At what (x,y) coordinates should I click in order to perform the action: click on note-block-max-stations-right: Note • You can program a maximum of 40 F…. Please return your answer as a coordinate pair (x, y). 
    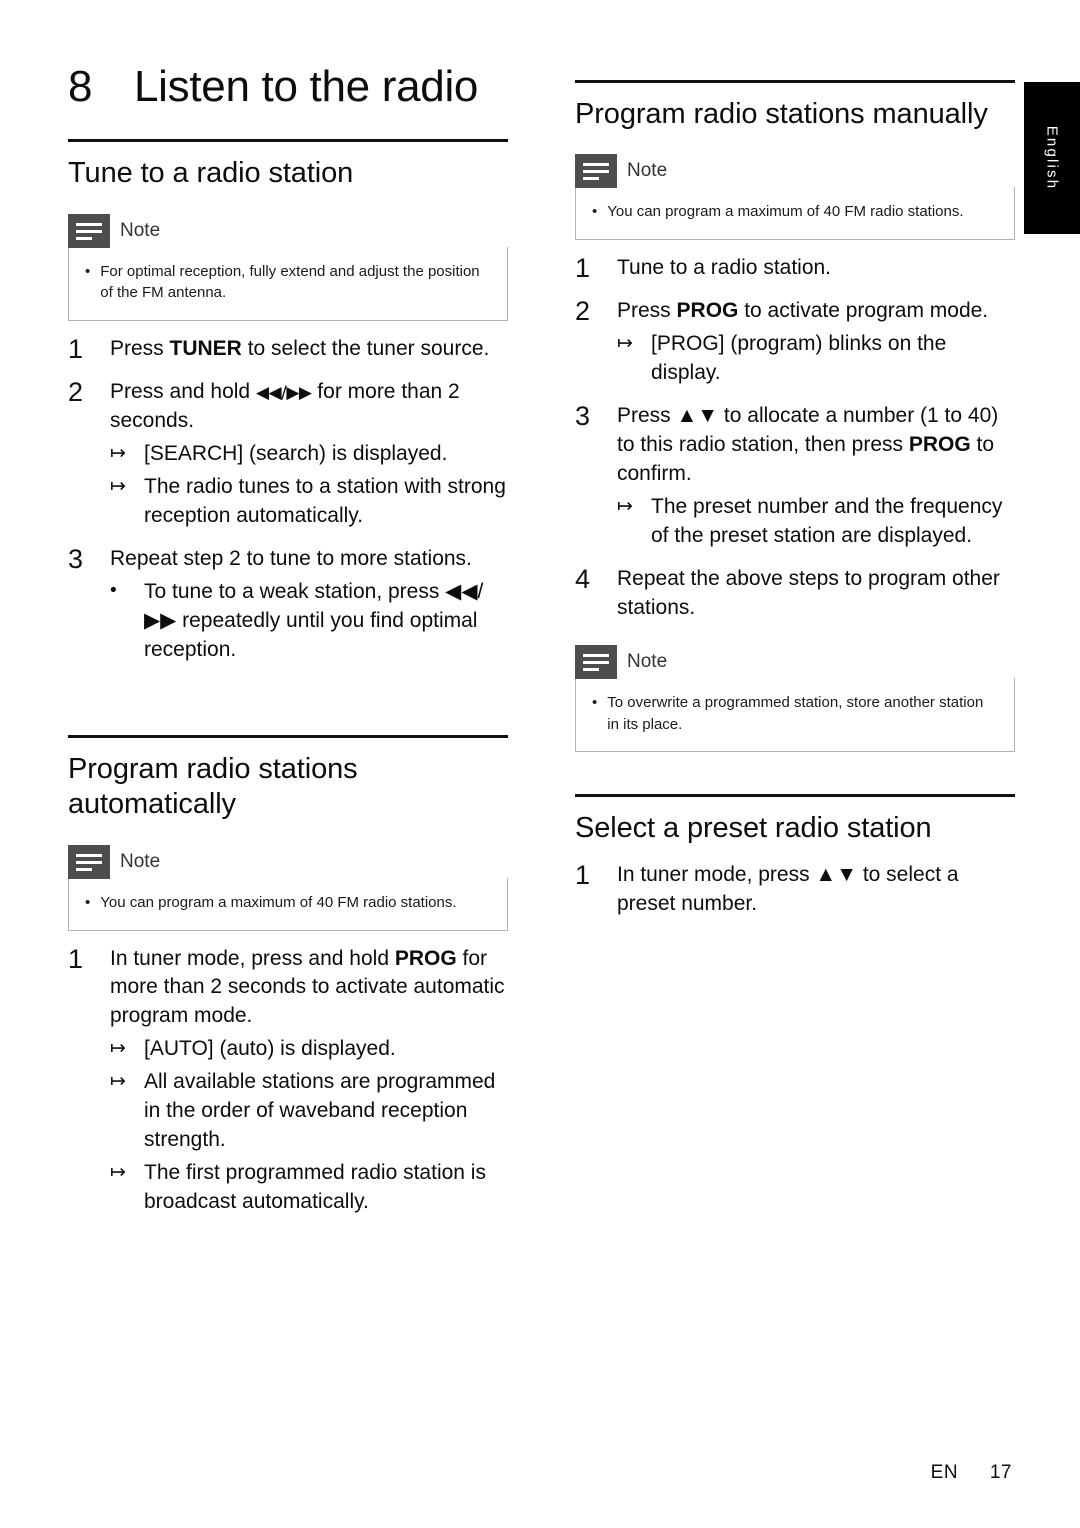
    Looking at the image, I should click on (795, 197).